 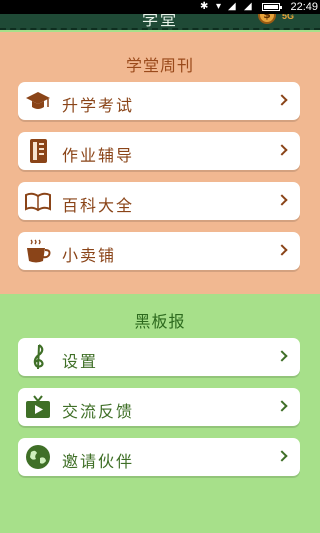 I want to click on menu-item-invite: 邀请伙伴, so click(x=159, y=457).